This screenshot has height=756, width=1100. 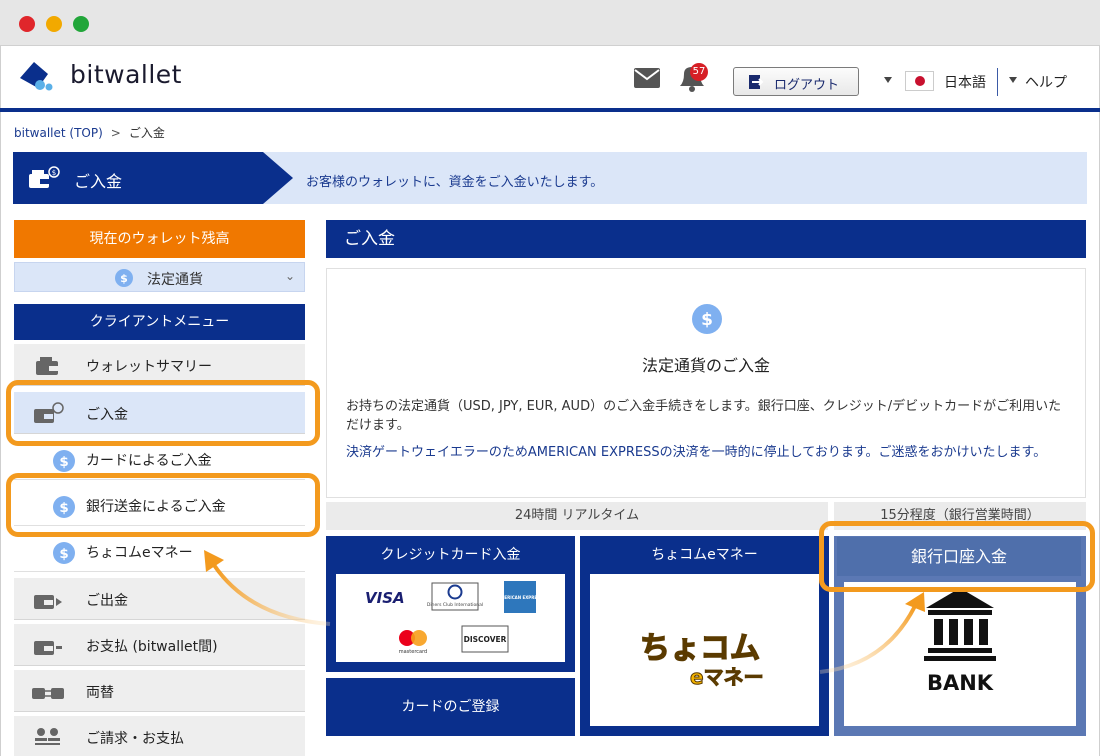 I want to click on main-heading: ご入金, so click(x=706, y=239).